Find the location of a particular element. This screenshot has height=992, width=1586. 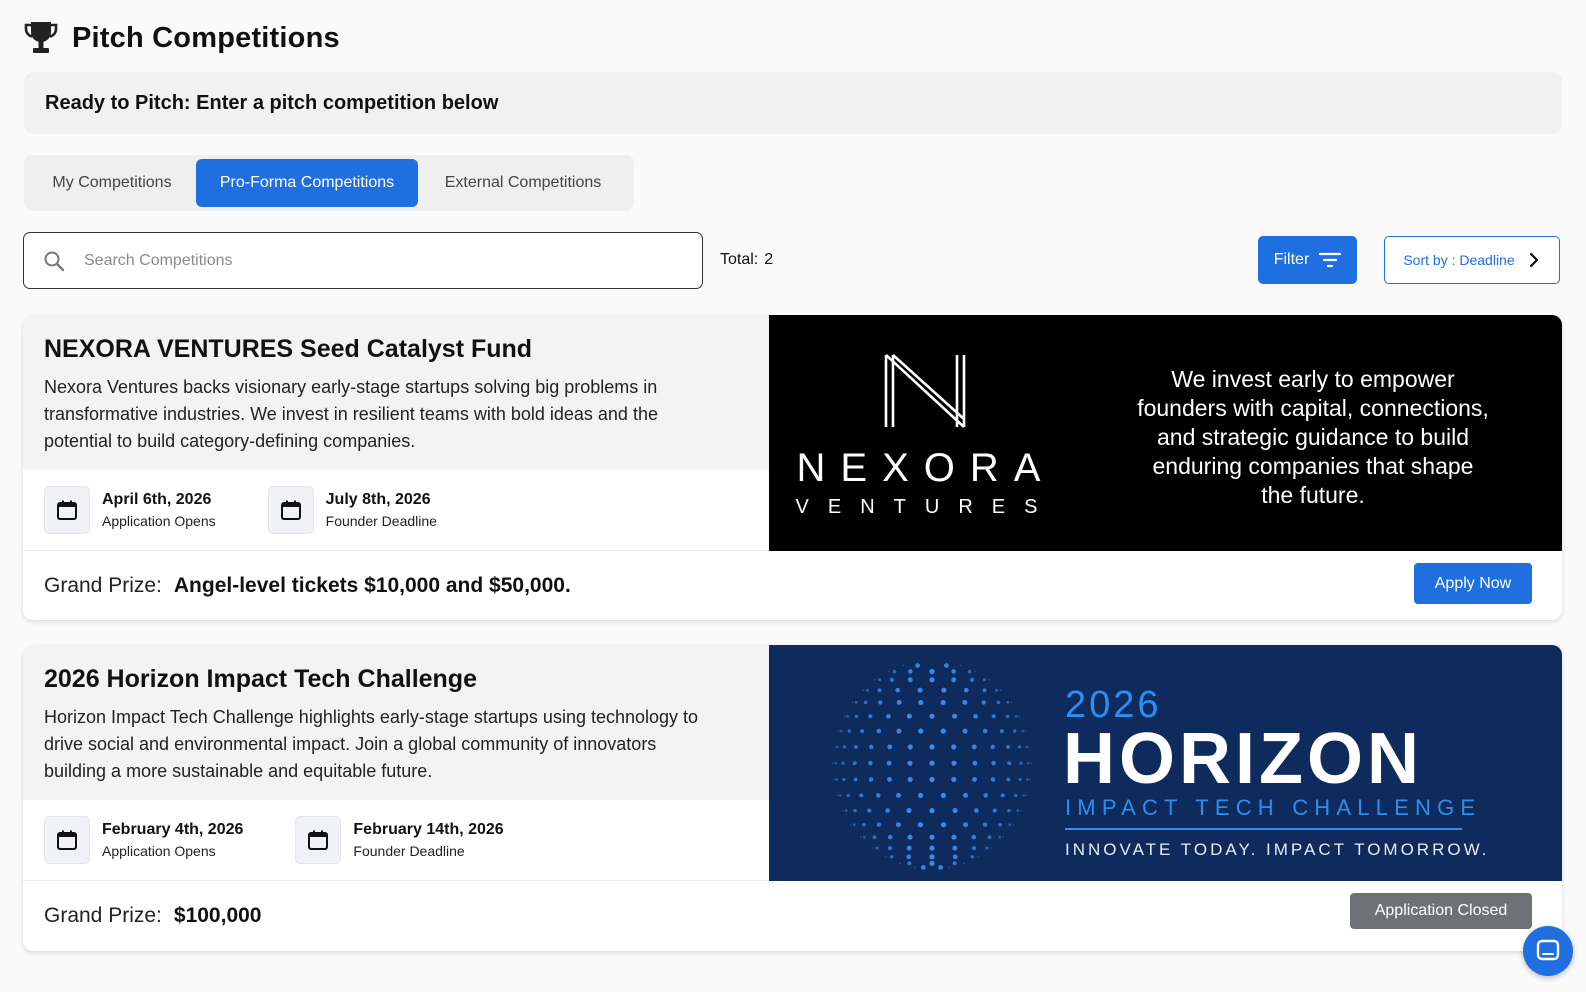

page-title: Pitch Competitions is located at coordinates (206, 37).